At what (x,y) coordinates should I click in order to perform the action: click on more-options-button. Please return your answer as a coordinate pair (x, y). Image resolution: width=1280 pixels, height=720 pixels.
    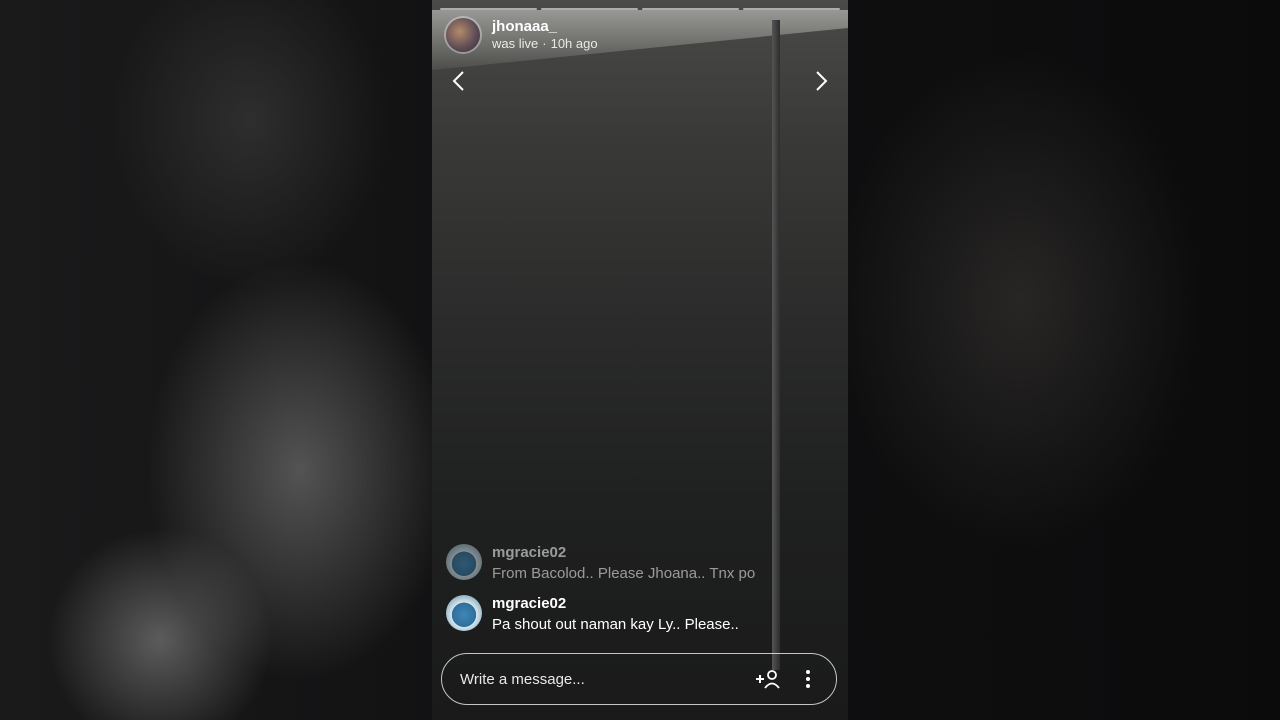
    Looking at the image, I should click on (808, 679).